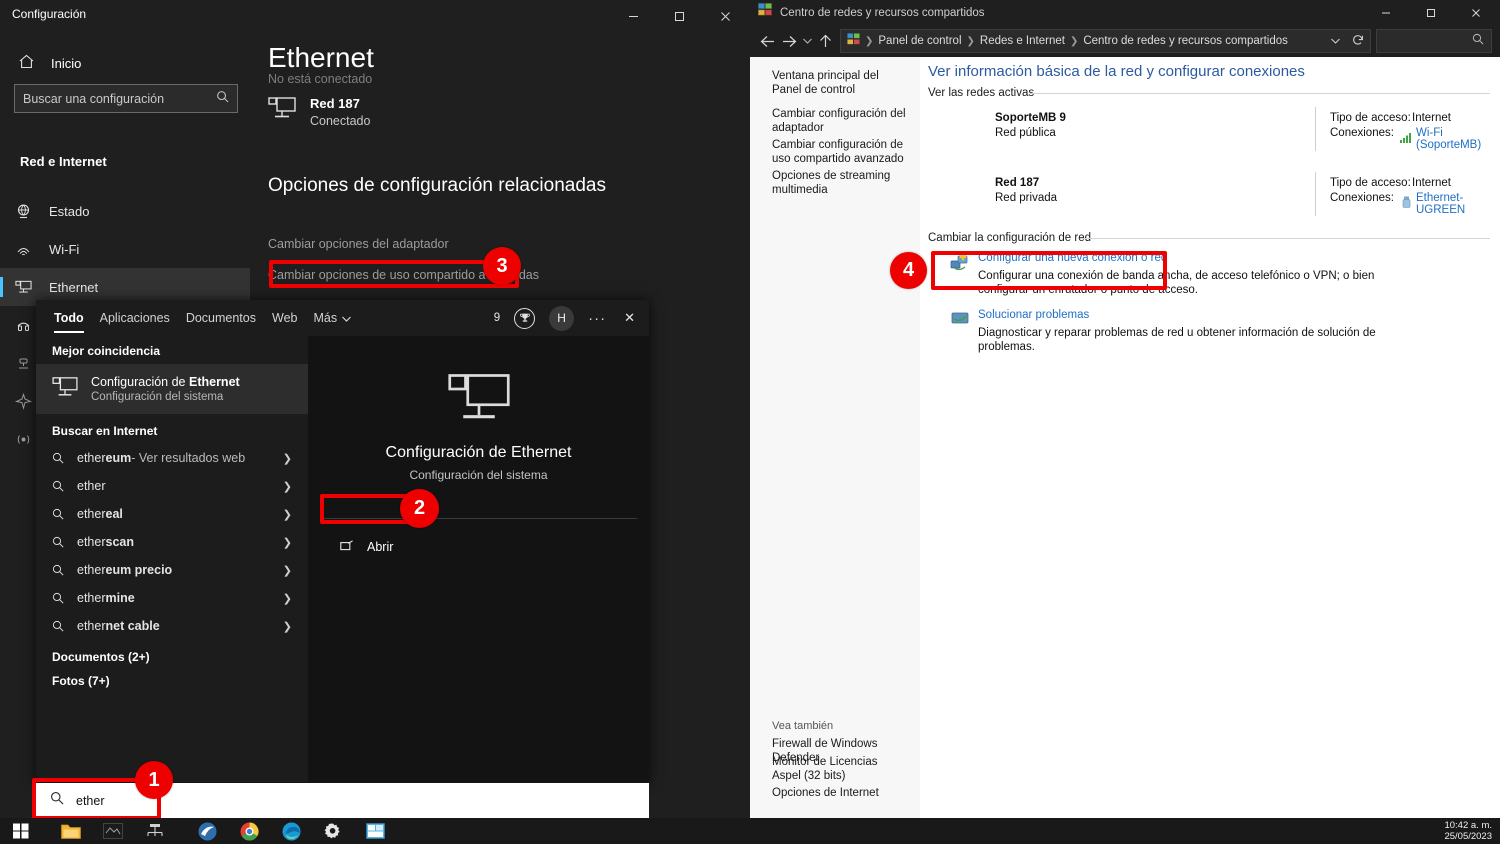  What do you see at coordinates (1022, 41) in the screenshot?
I see `breadcrumb-item-redes-e-internet: Redes e Internet` at bounding box center [1022, 41].